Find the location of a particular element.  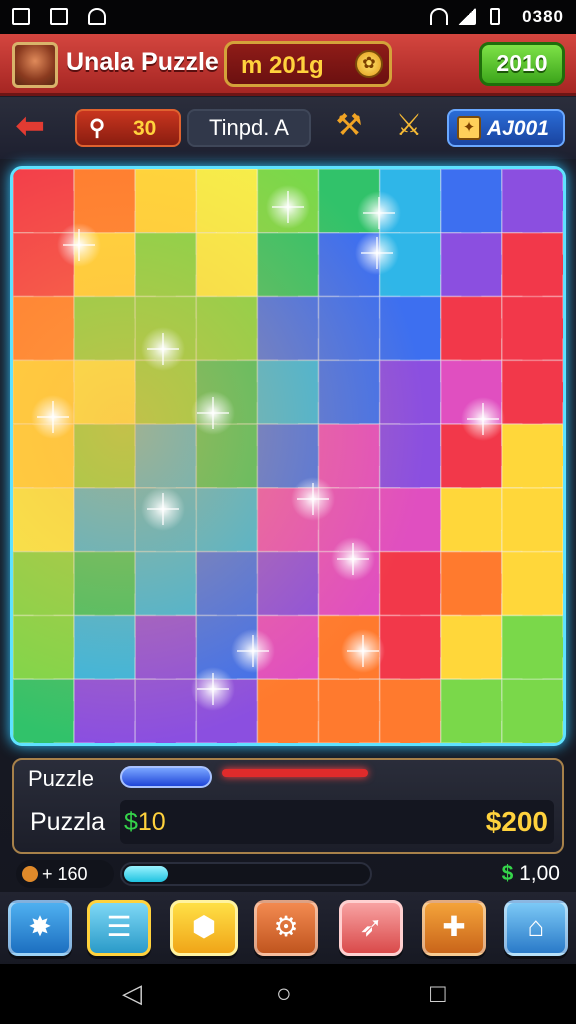

game-header: Unala Puzzle m 201g ✿ 2010 is located at coordinates (288, 65).